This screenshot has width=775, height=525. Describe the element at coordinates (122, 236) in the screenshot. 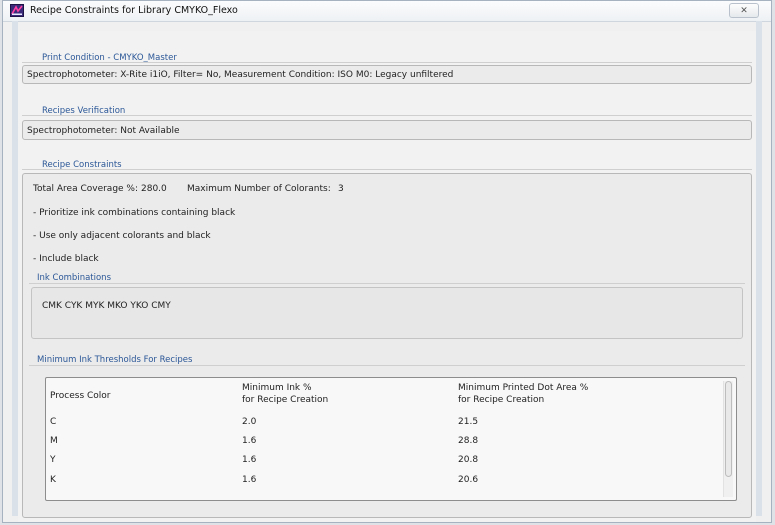

I see `rule-item: - Use only adjacent colorants and black` at that location.